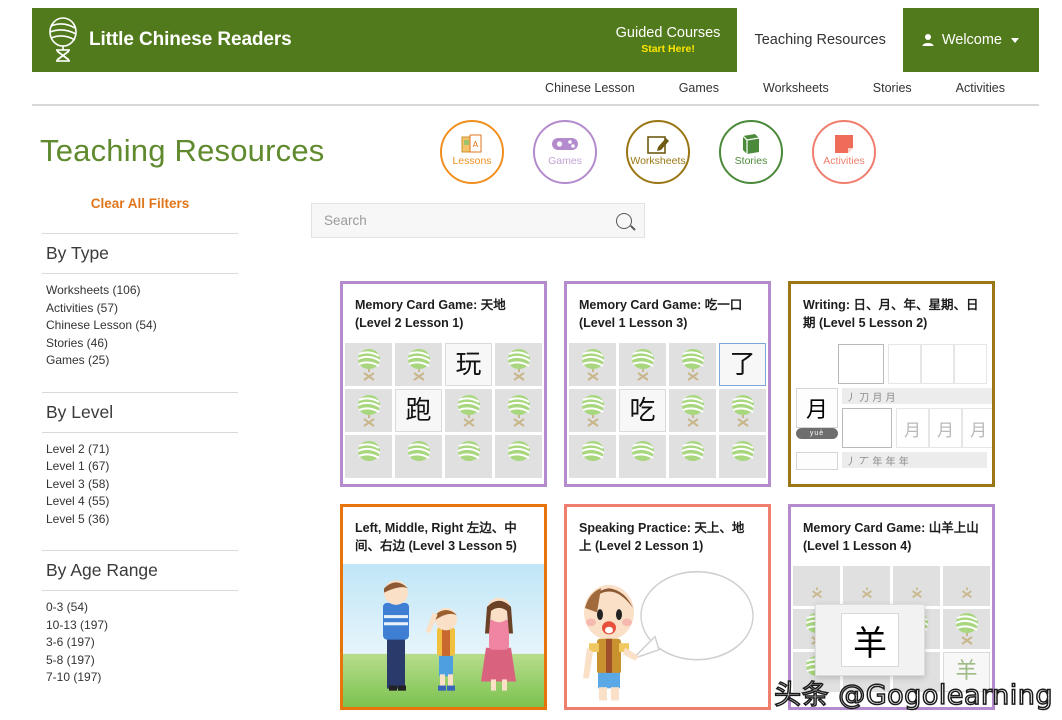 The image size is (1062, 720). I want to click on card-title: Writing: 日、月、年、星期、日期 (Level 5 Lesson 2), so click(891, 314).